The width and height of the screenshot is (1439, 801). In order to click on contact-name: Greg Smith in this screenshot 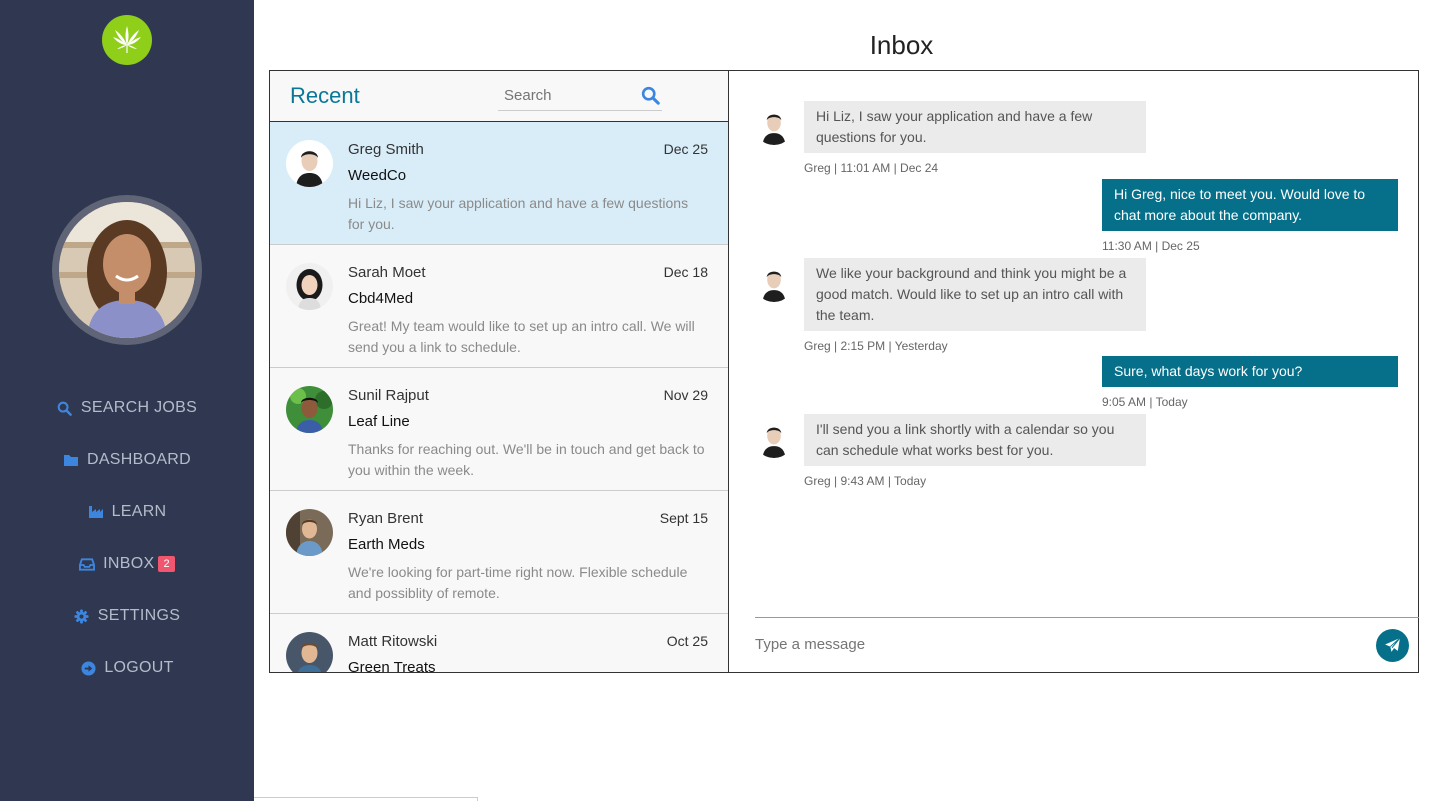, I will do `click(386, 149)`.